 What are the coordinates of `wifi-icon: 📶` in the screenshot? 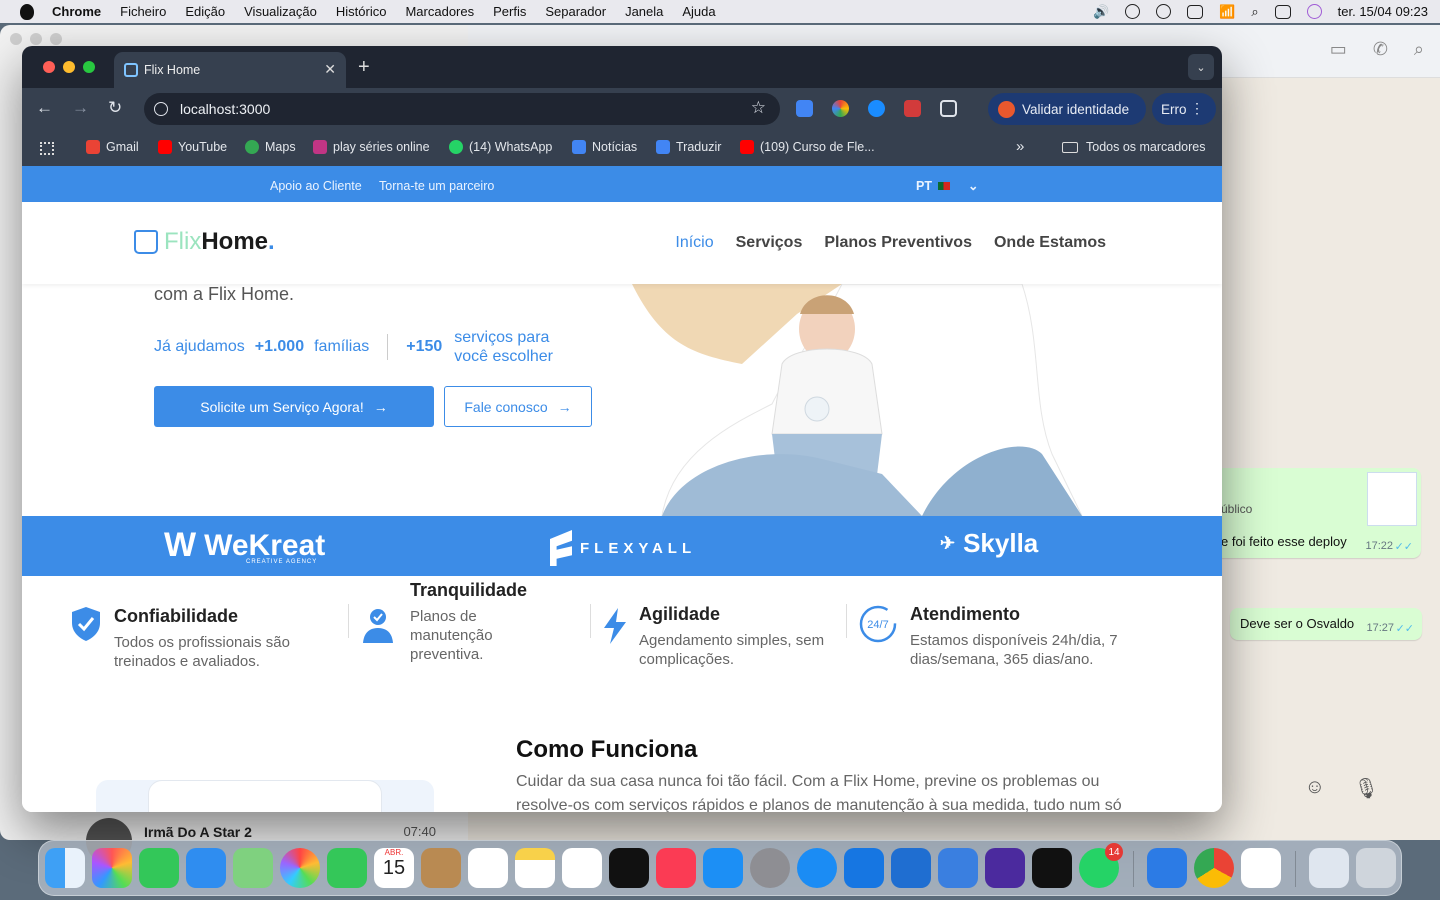 It's located at (1227, 12).